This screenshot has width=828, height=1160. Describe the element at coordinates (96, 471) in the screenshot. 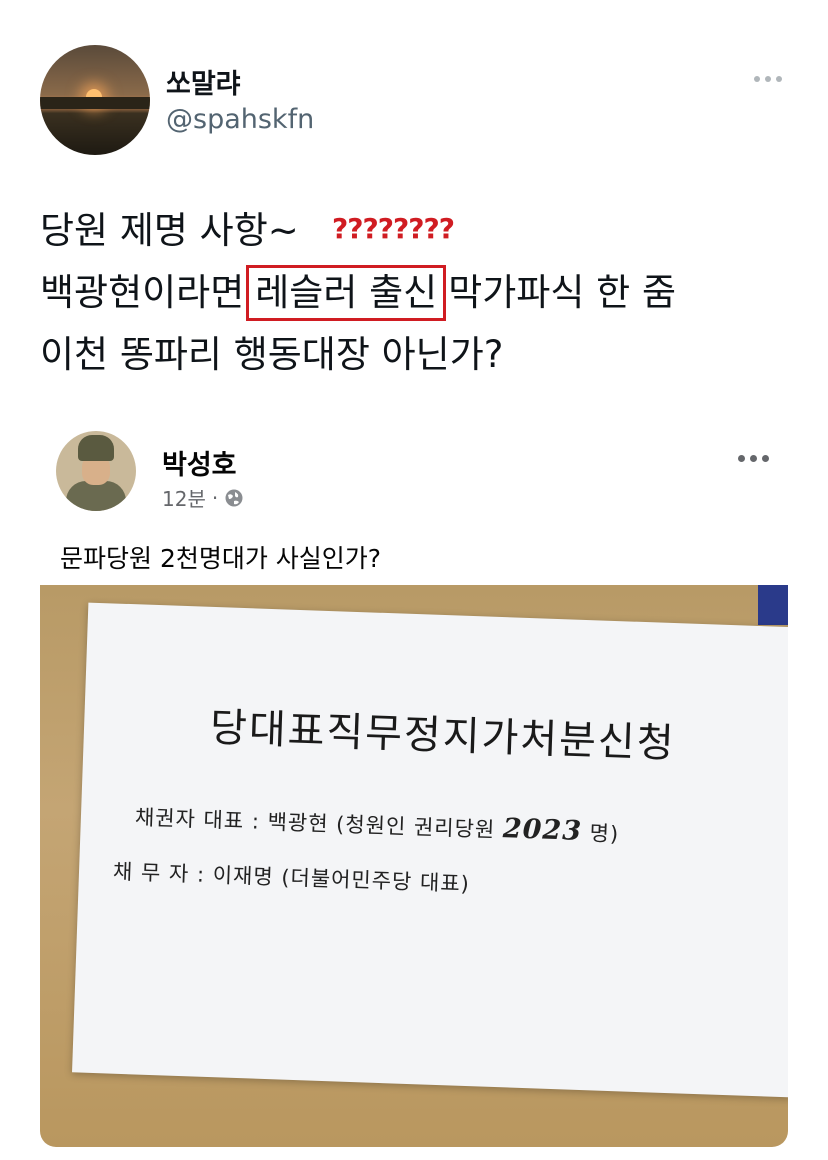

I see `post-avatar` at that location.